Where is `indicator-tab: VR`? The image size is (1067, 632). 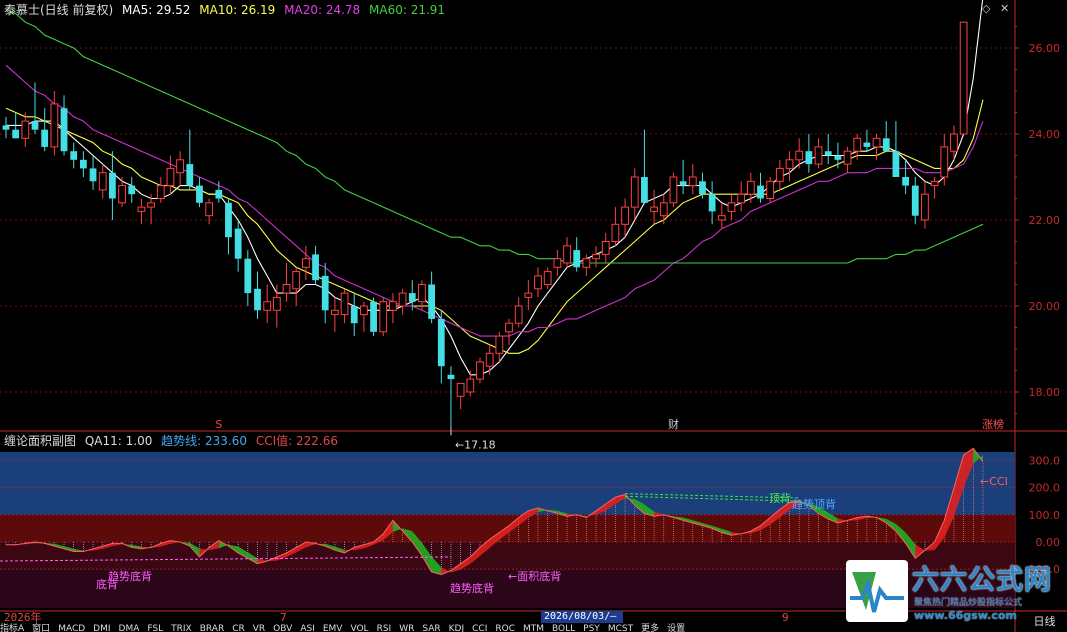
indicator-tab: VR is located at coordinates (259, 627).